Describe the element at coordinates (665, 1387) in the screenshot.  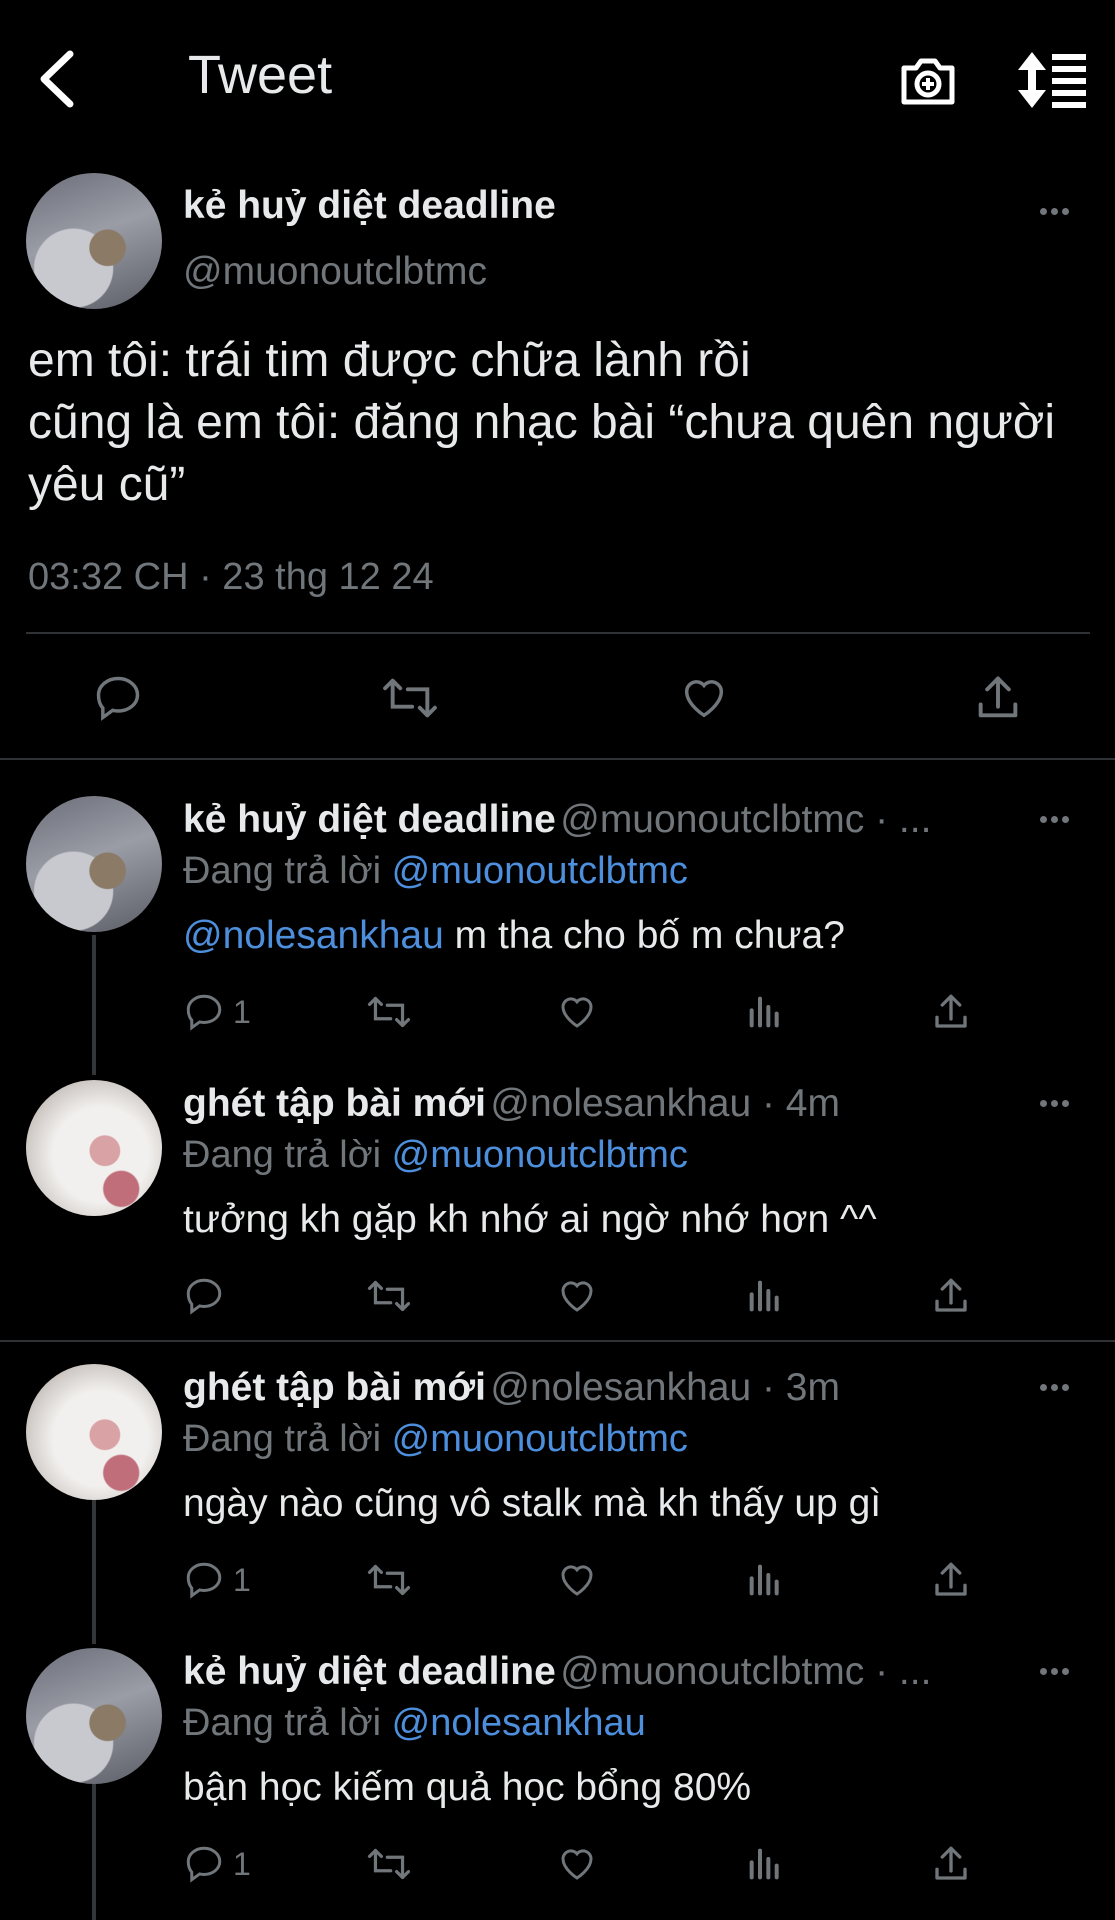
I see `author-meta: @nolesankhau · 3m` at that location.